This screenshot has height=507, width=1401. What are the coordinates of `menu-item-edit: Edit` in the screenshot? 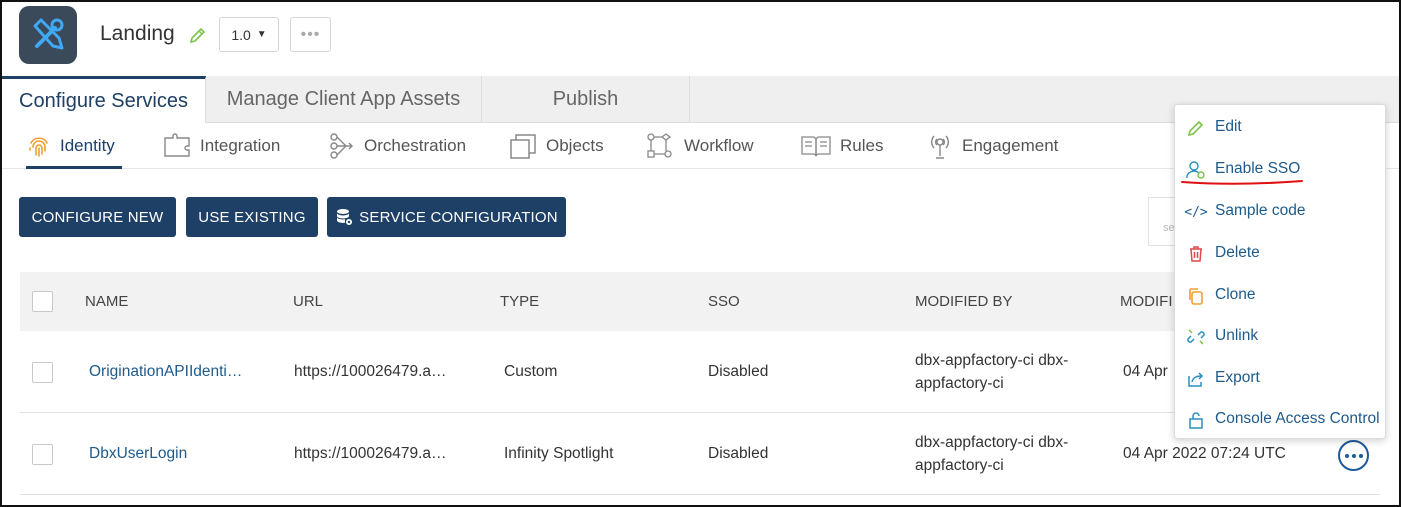 It's located at (1280, 127).